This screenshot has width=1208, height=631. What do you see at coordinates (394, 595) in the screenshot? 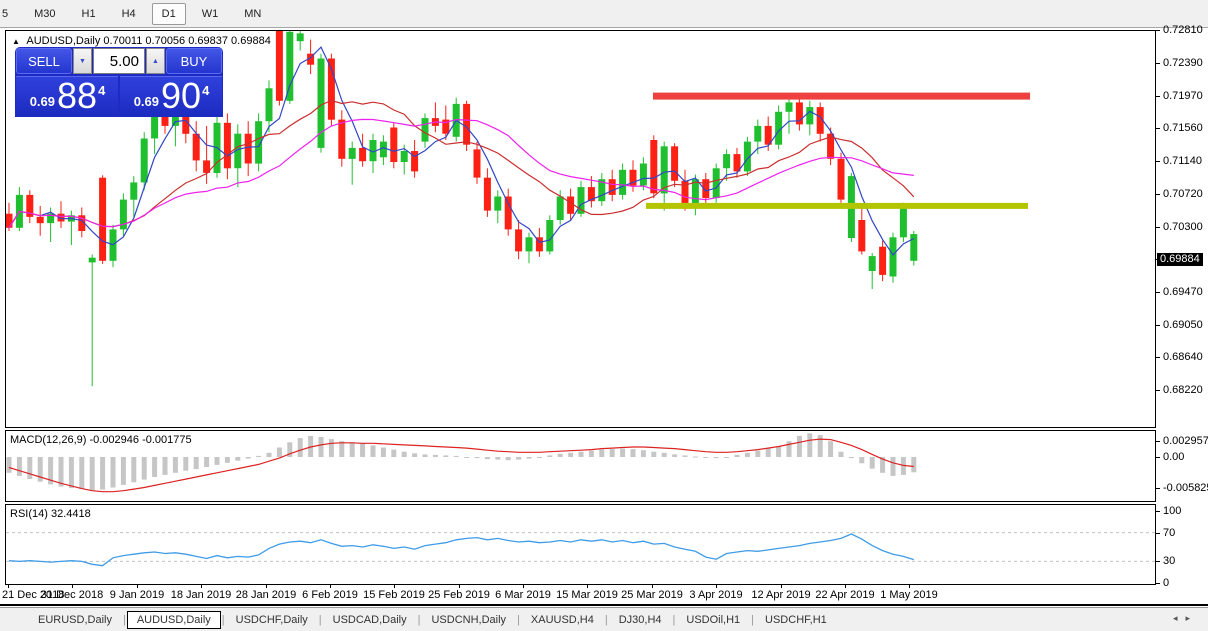
I see `date-axis-label: 15 Feb 2019` at bounding box center [394, 595].